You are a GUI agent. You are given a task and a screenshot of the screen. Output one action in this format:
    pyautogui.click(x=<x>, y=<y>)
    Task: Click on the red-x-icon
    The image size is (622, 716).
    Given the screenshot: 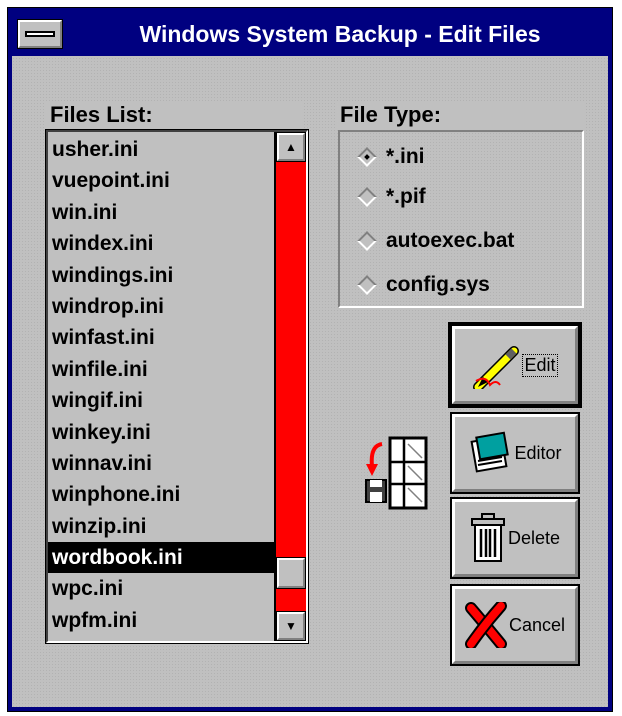 What is the action you would take?
    pyautogui.click(x=485, y=625)
    